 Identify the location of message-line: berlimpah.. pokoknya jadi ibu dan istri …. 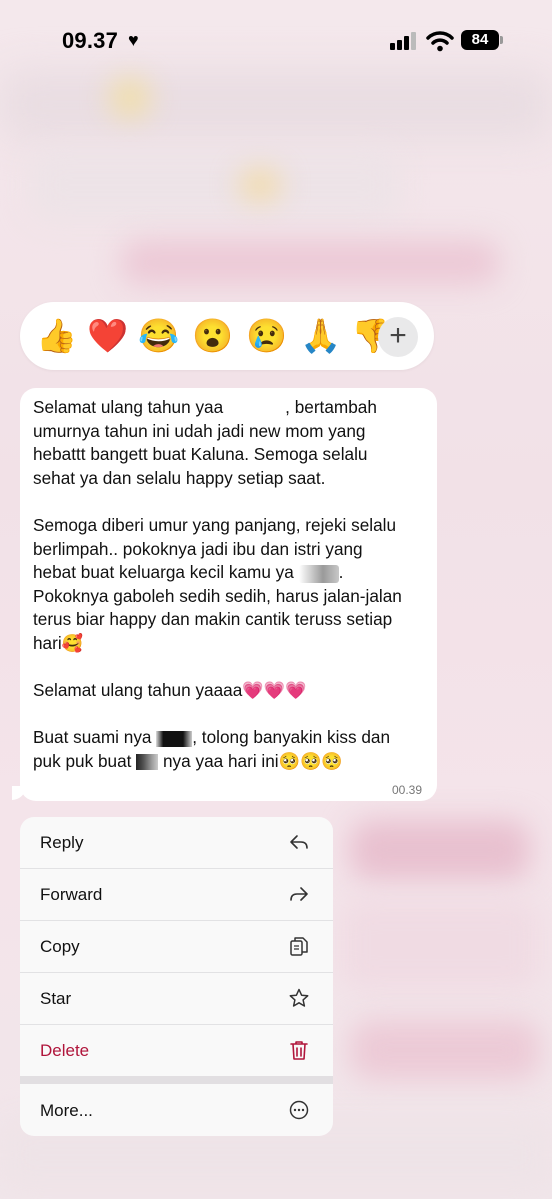
(198, 548).